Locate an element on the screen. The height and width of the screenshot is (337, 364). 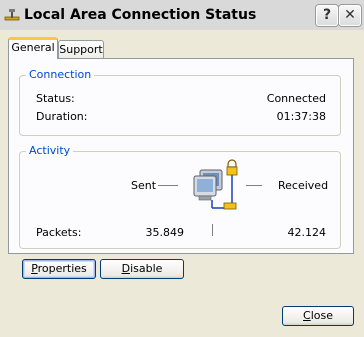
received-line is located at coordinates (254, 185).